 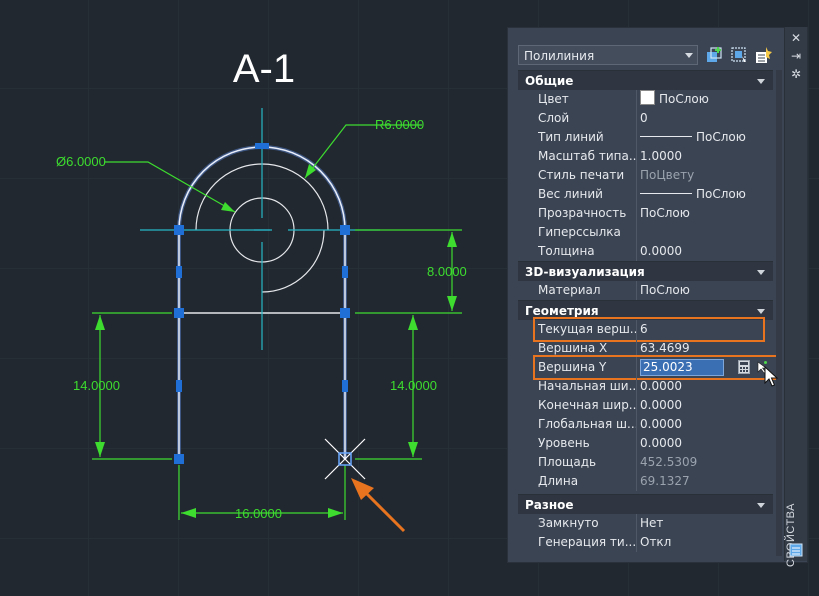 I want to click on prop-value: 0, so click(x=706, y=118).